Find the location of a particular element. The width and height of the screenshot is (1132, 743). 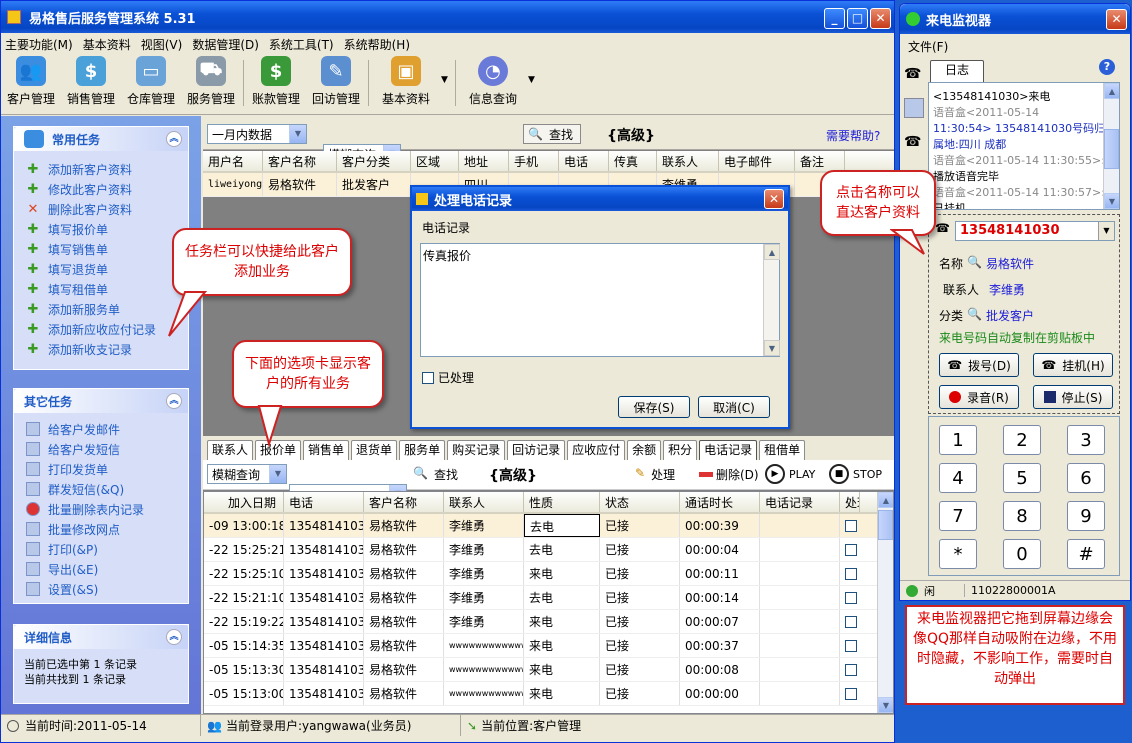

task-item: 设置(&S) is located at coordinates (101, 589).